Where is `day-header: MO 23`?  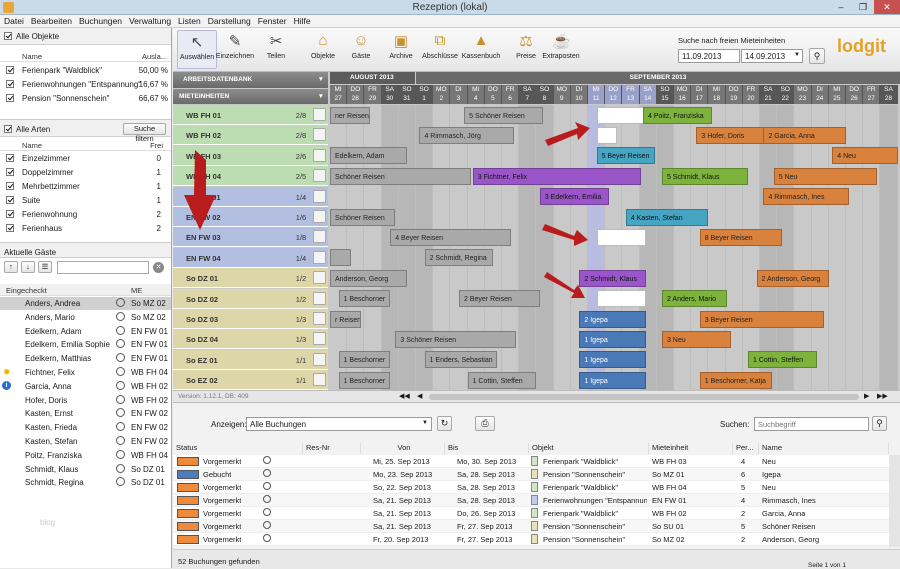 day-header: MO 23 is located at coordinates (803, 94).